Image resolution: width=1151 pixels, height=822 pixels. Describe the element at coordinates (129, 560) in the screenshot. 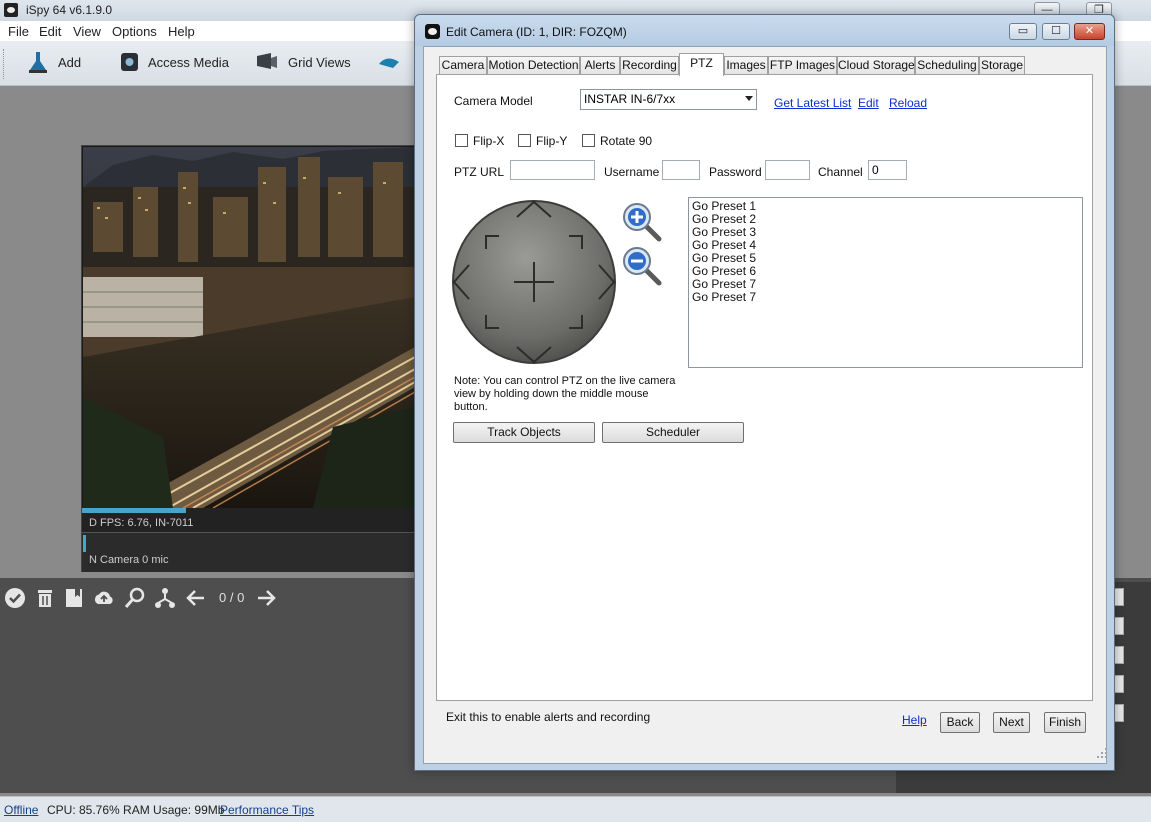

I see `mic-status-text: N Camera 0 mic` at that location.